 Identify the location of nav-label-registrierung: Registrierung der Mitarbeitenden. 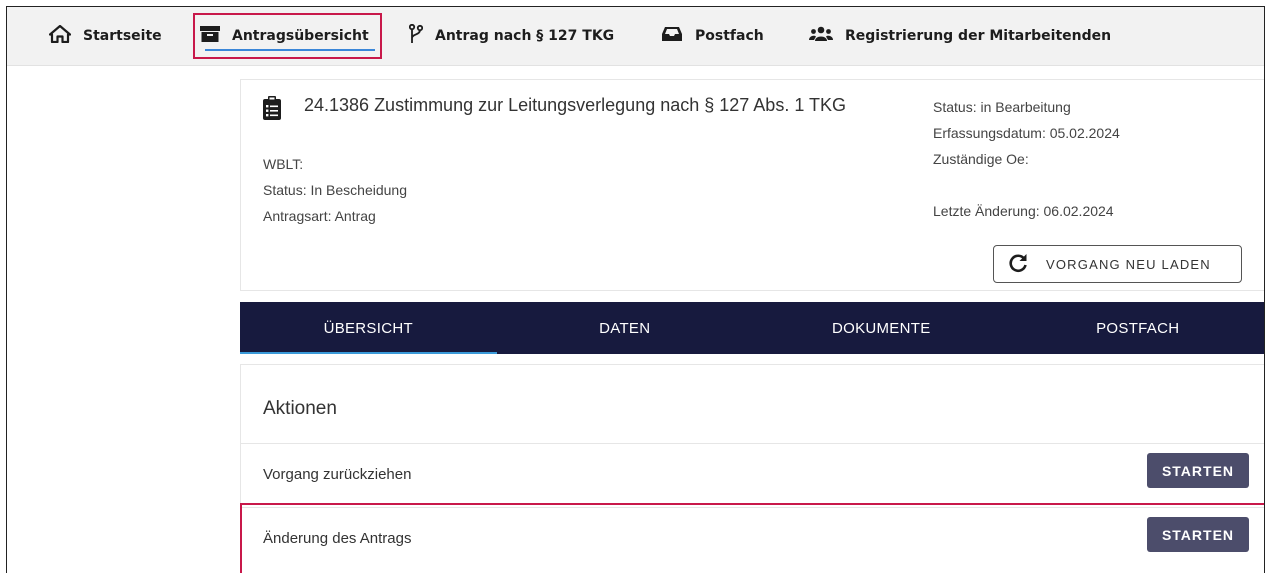
(978, 36).